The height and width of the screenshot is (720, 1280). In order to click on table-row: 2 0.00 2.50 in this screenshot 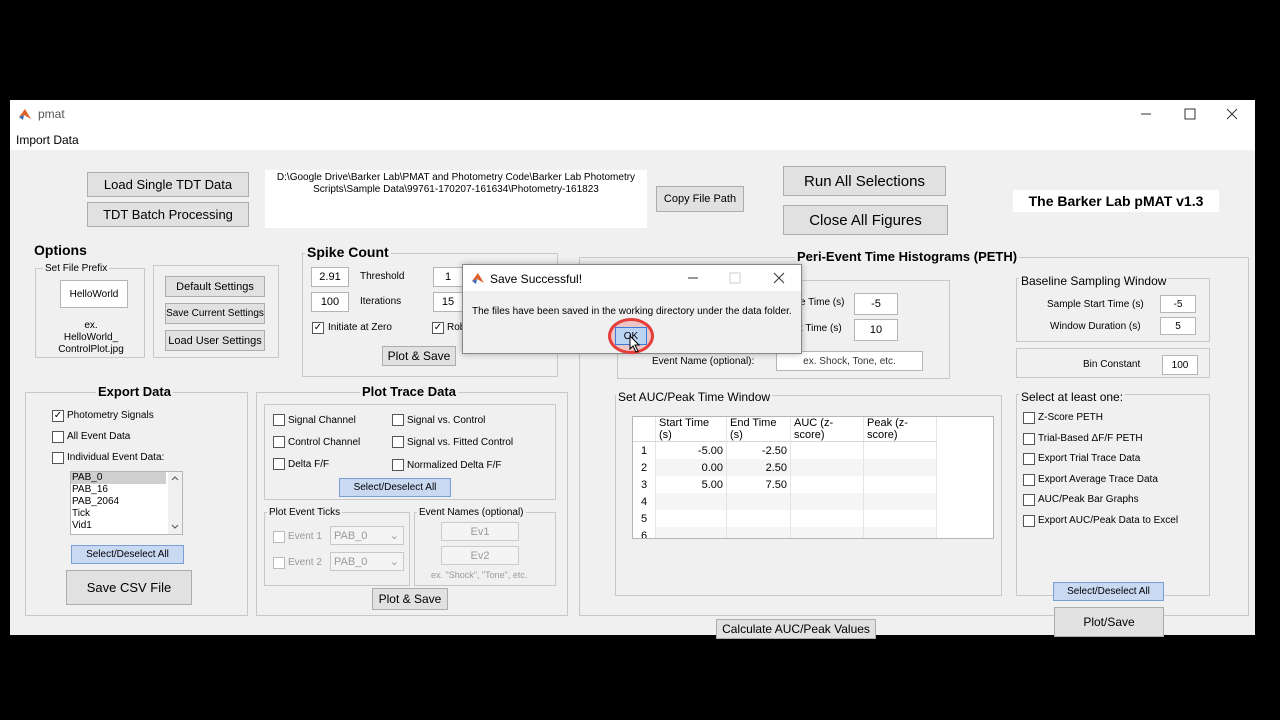, I will do `click(785, 467)`.